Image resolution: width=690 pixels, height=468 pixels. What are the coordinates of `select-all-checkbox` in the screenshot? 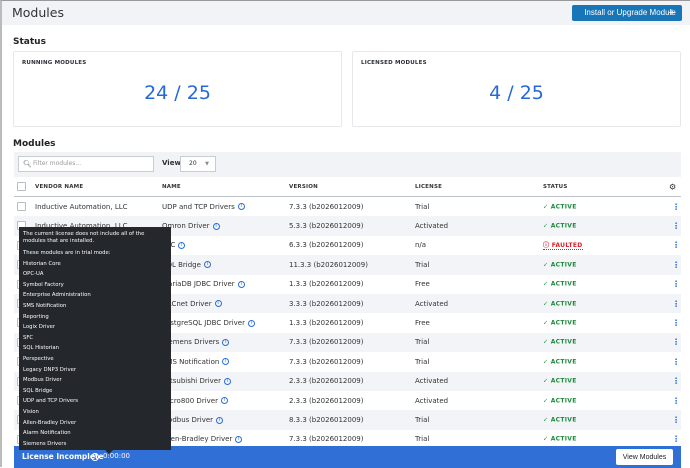 It's located at (21, 186).